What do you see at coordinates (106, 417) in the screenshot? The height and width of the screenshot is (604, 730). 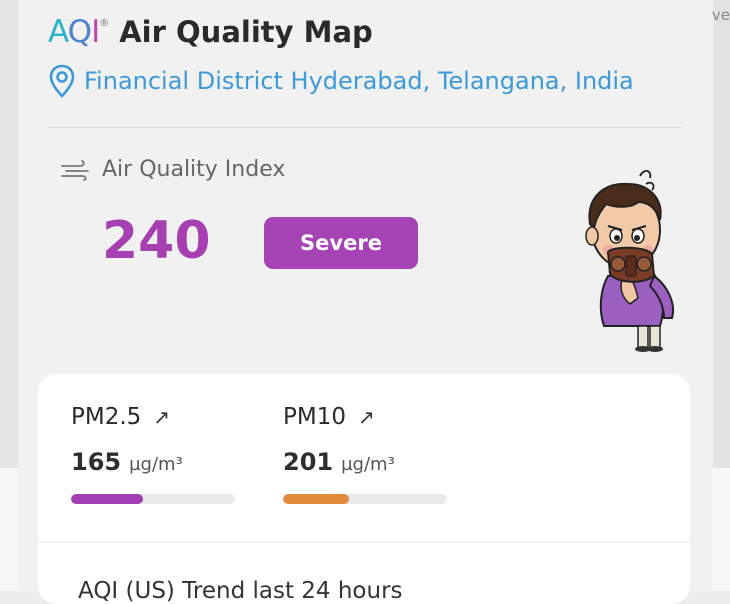 I see `pollutant-name: PM2.5` at bounding box center [106, 417].